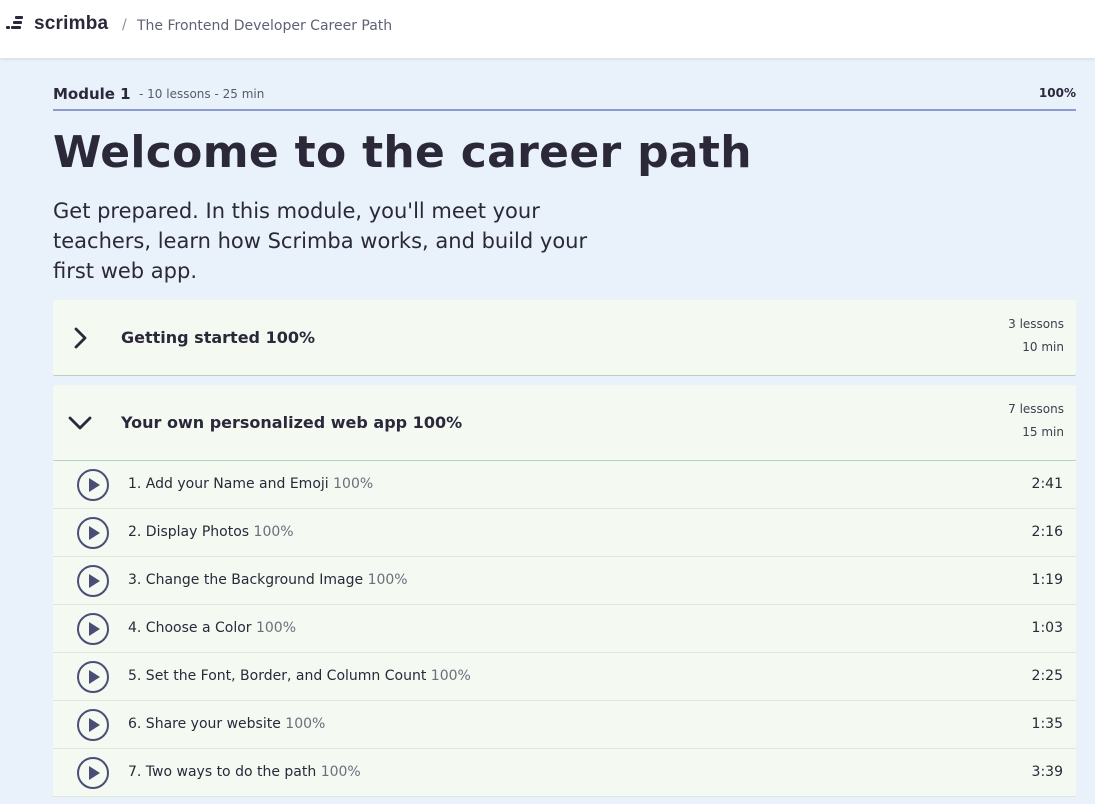 This screenshot has height=804, width=1095. Describe the element at coordinates (1047, 484) in the screenshot. I see `lesson-duration: 2:41` at that location.